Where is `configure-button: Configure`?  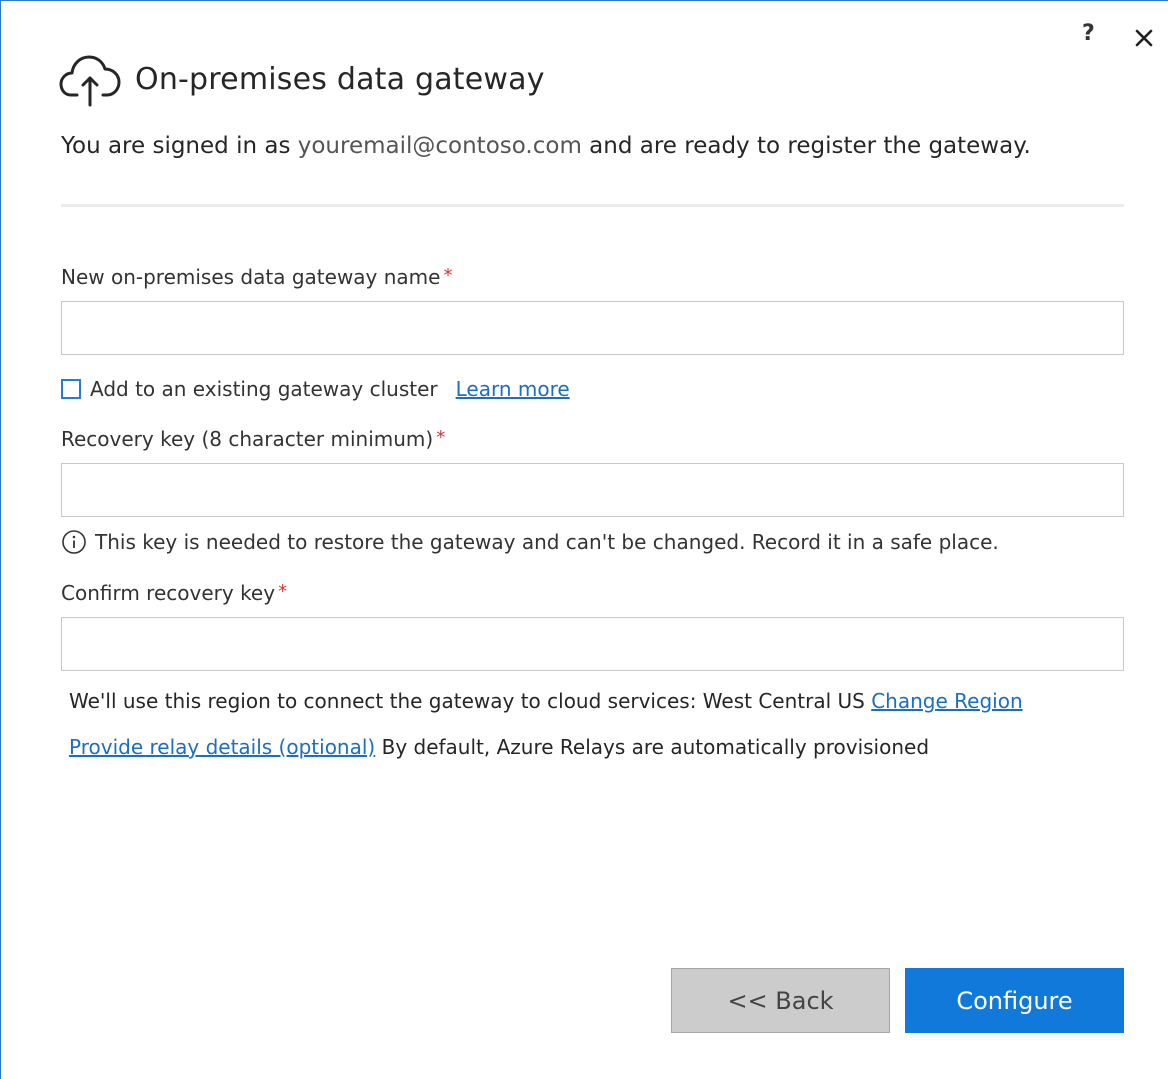 configure-button: Configure is located at coordinates (1014, 1000).